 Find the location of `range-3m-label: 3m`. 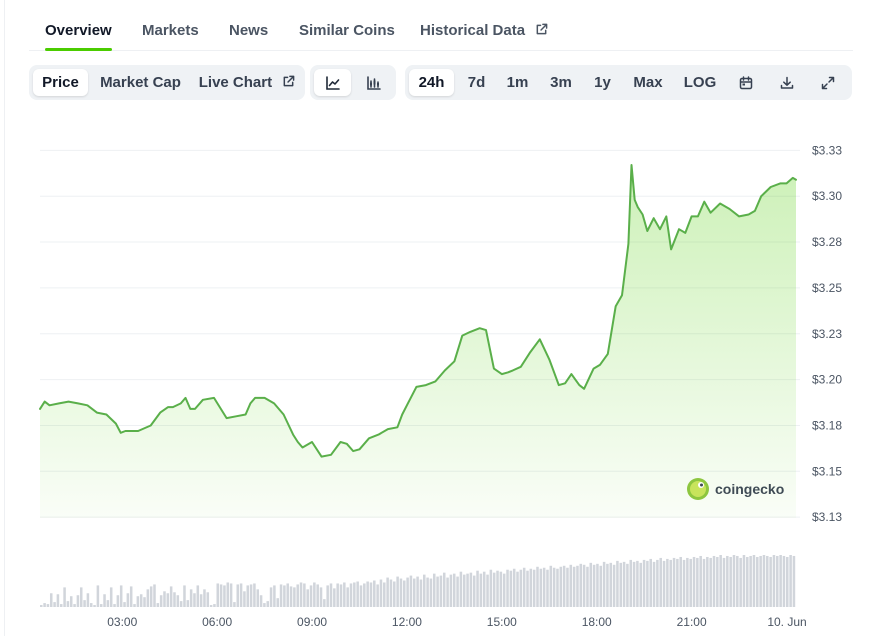

range-3m-label: 3m is located at coordinates (561, 82).